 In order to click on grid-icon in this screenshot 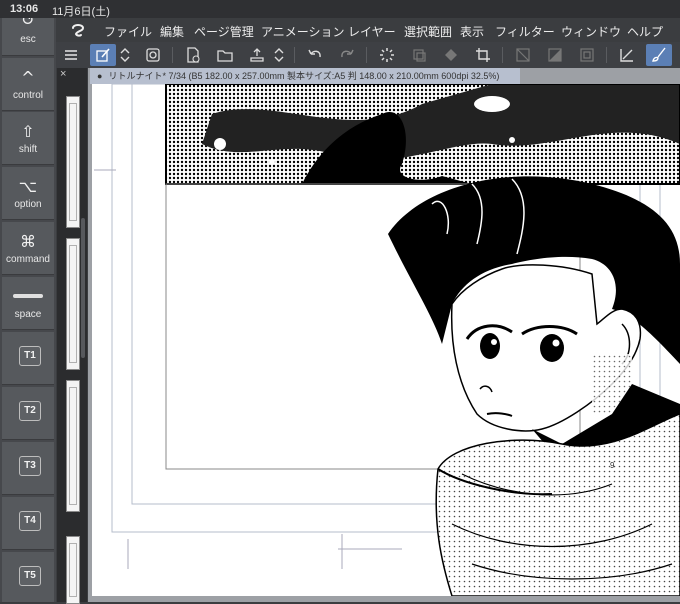, I will do `click(587, 55)`.